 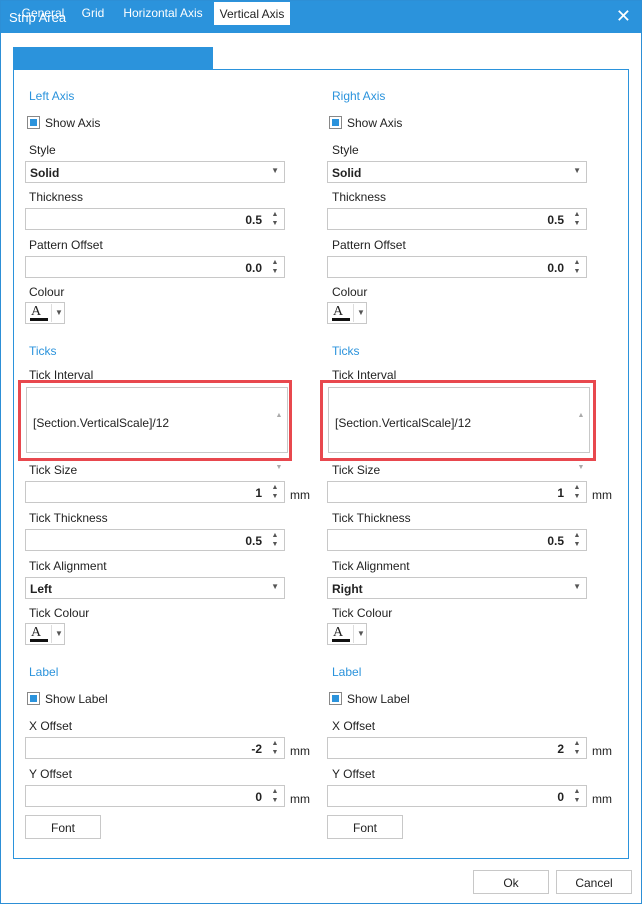 What do you see at coordinates (365, 827) in the screenshot?
I see `right-font-button: Font` at bounding box center [365, 827].